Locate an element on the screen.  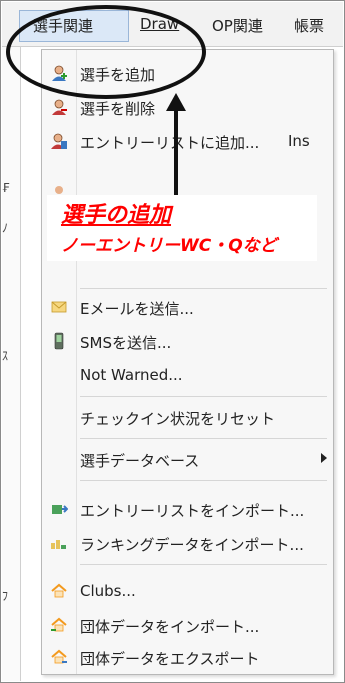
add-player-icon is located at coordinates (59, 73).